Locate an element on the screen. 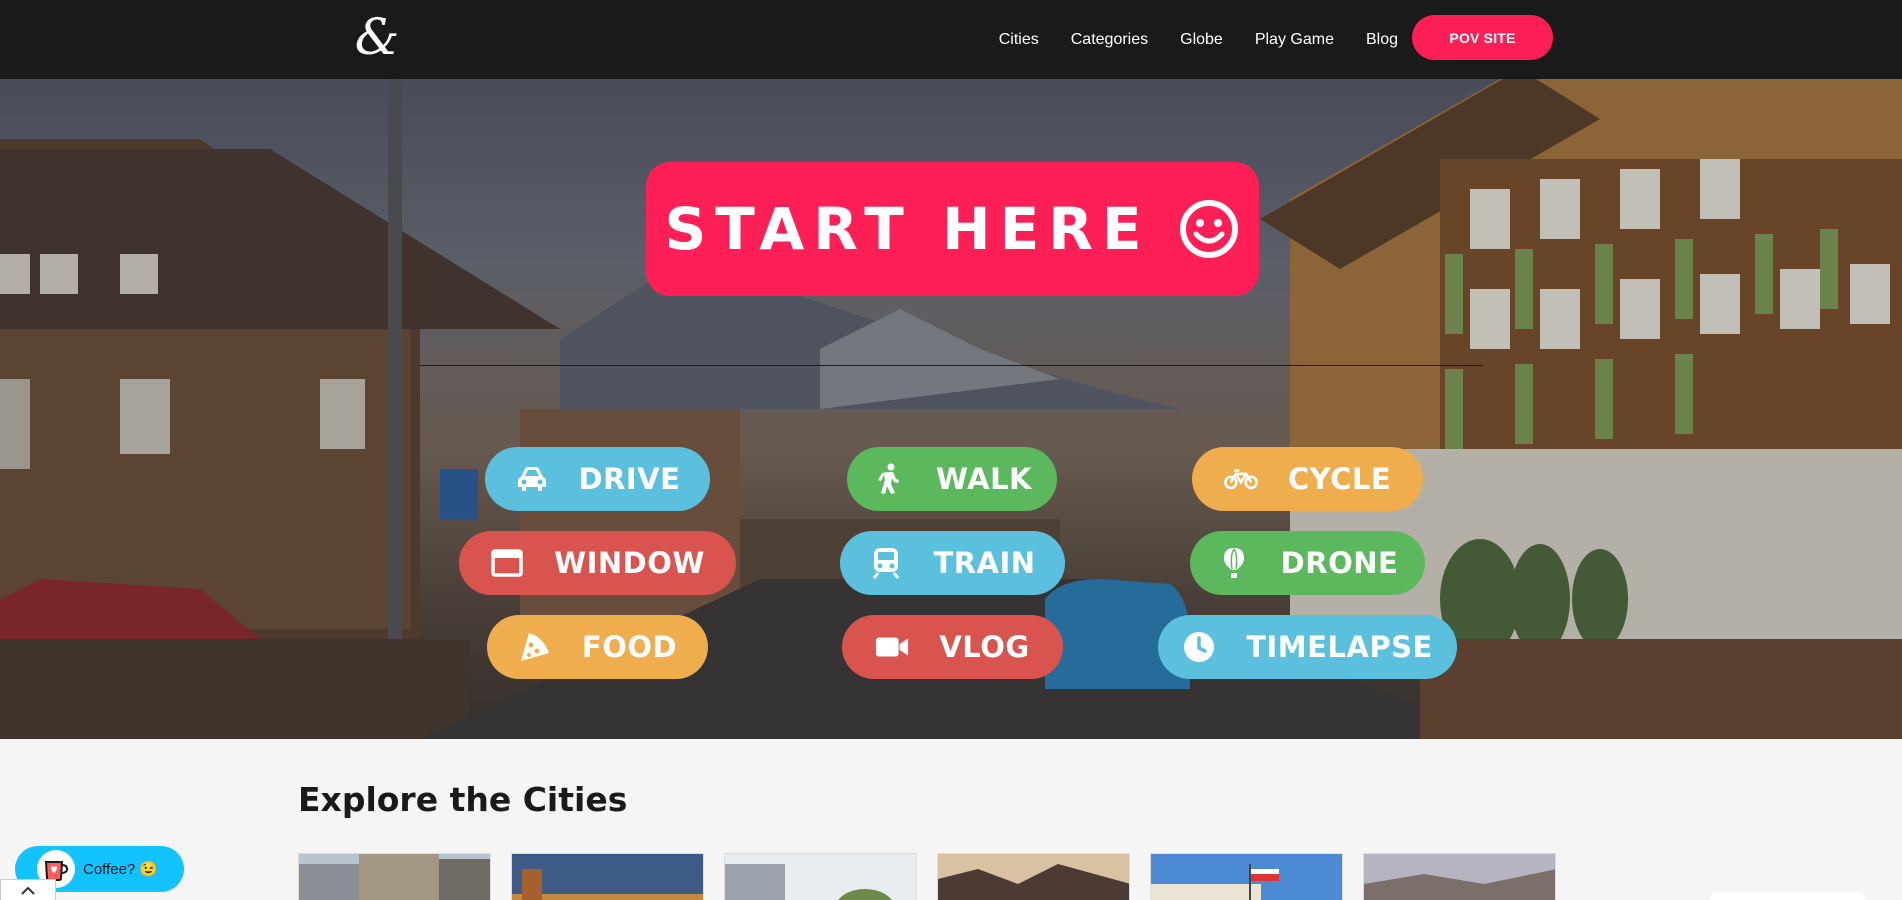 This screenshot has width=1902, height=900. category-drone-button: DRONE is located at coordinates (1307, 563).